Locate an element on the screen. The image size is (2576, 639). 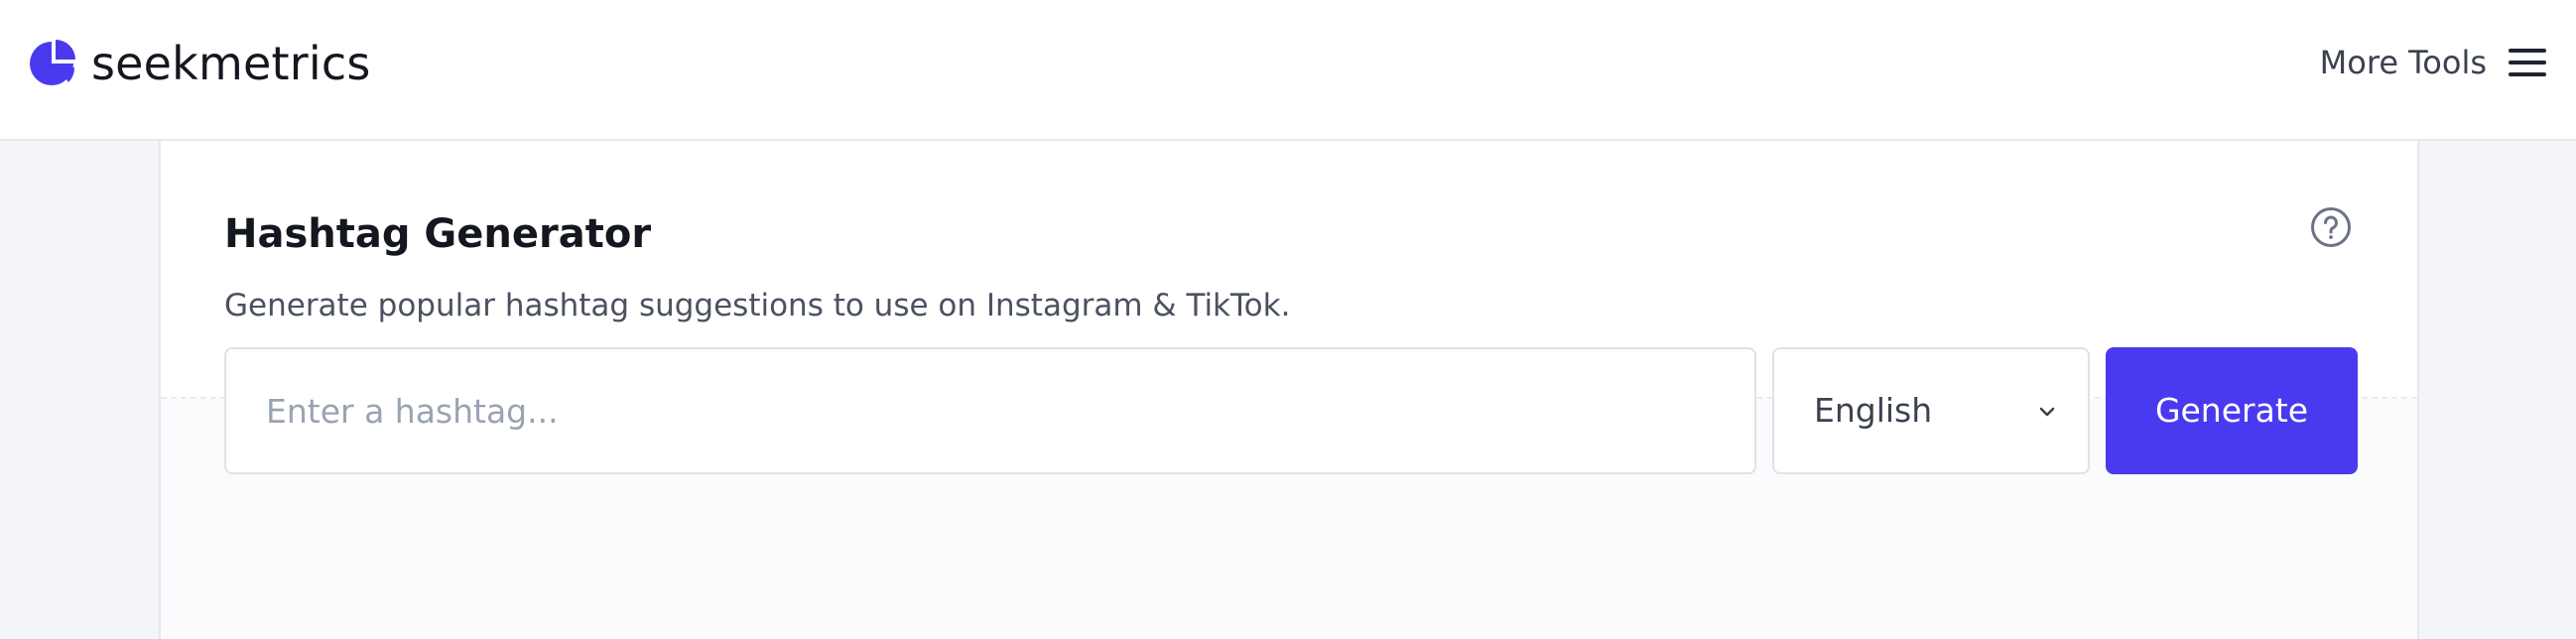
question-circle-icon is located at coordinates (2331, 227).